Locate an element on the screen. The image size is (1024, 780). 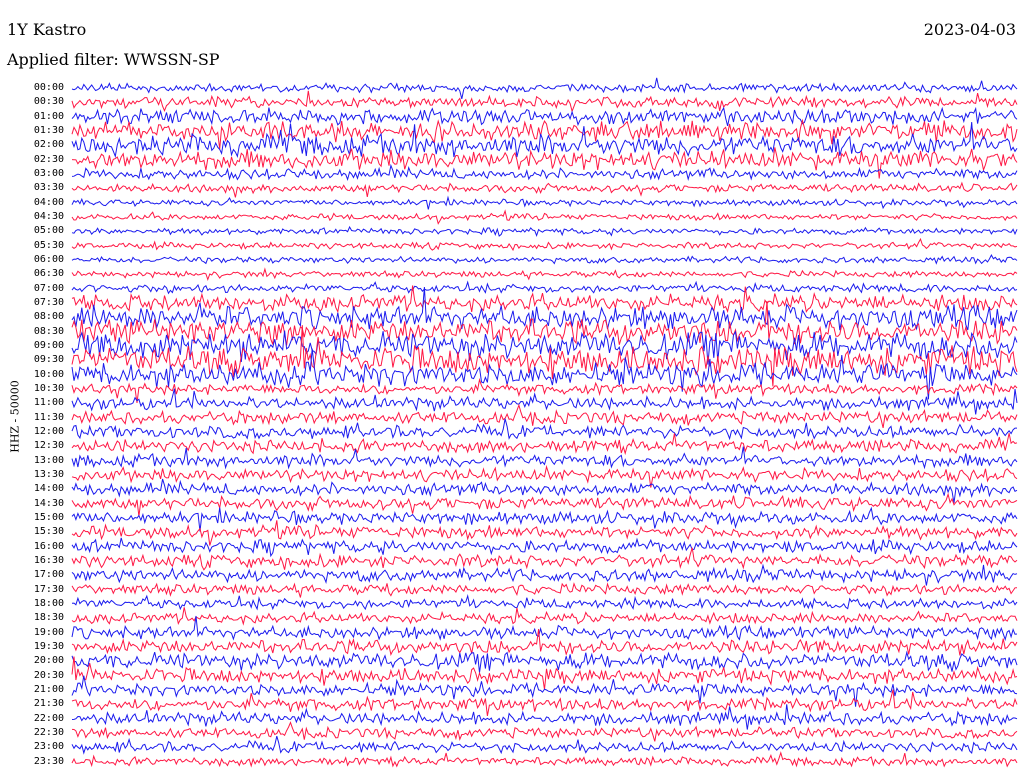
seismic-trace-2000 is located at coordinates (544, 661).